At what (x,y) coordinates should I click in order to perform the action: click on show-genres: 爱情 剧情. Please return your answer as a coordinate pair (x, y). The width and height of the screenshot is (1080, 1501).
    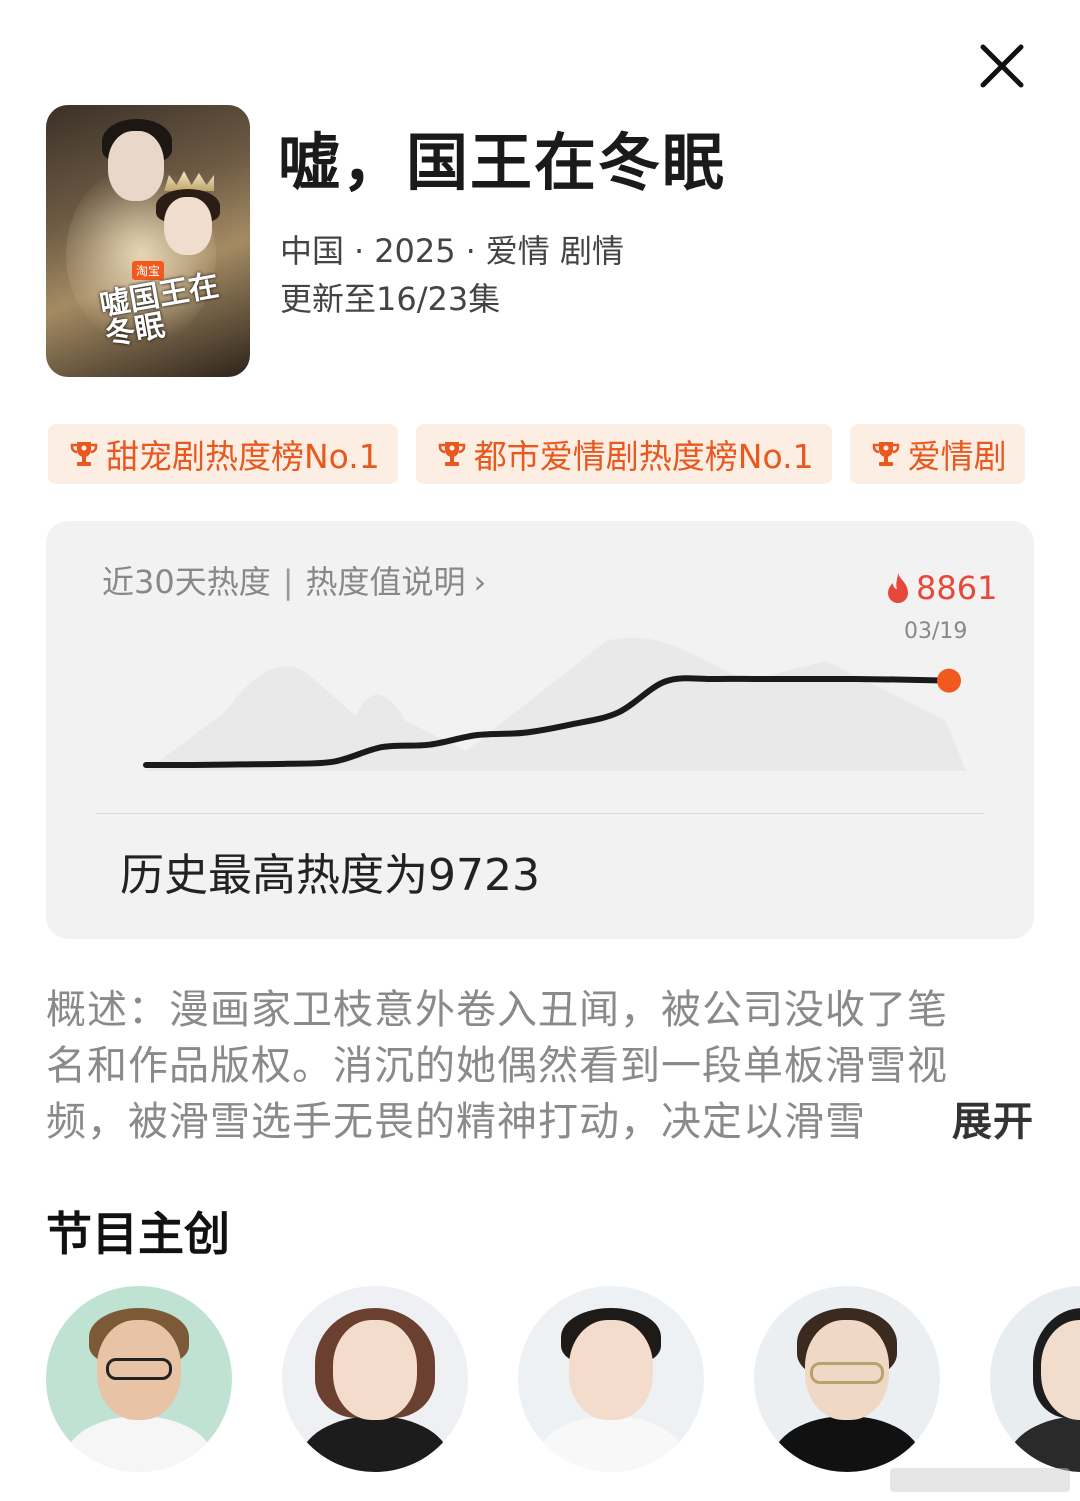
    Looking at the image, I should click on (554, 251).